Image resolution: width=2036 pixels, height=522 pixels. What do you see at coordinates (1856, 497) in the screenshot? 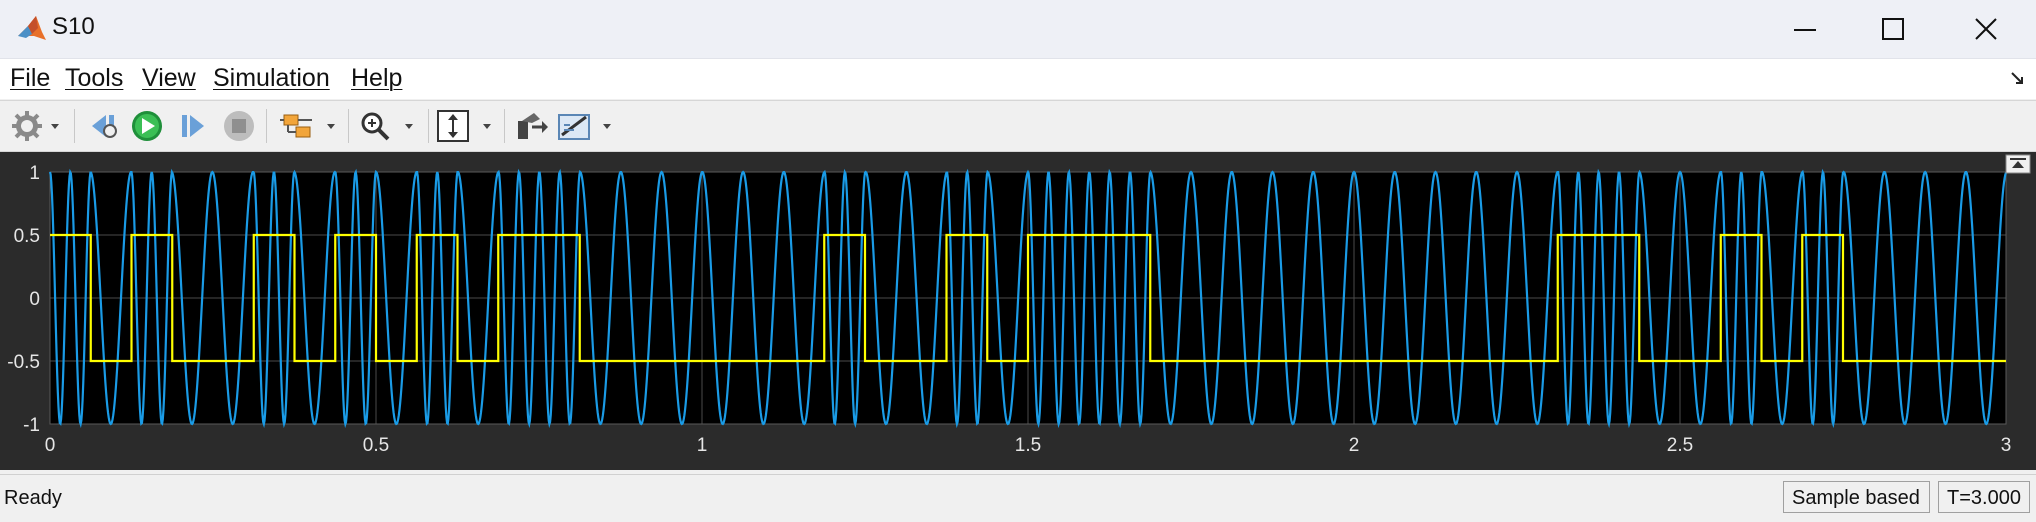
I see `sample-mode-indicator: Sample based` at bounding box center [1856, 497].